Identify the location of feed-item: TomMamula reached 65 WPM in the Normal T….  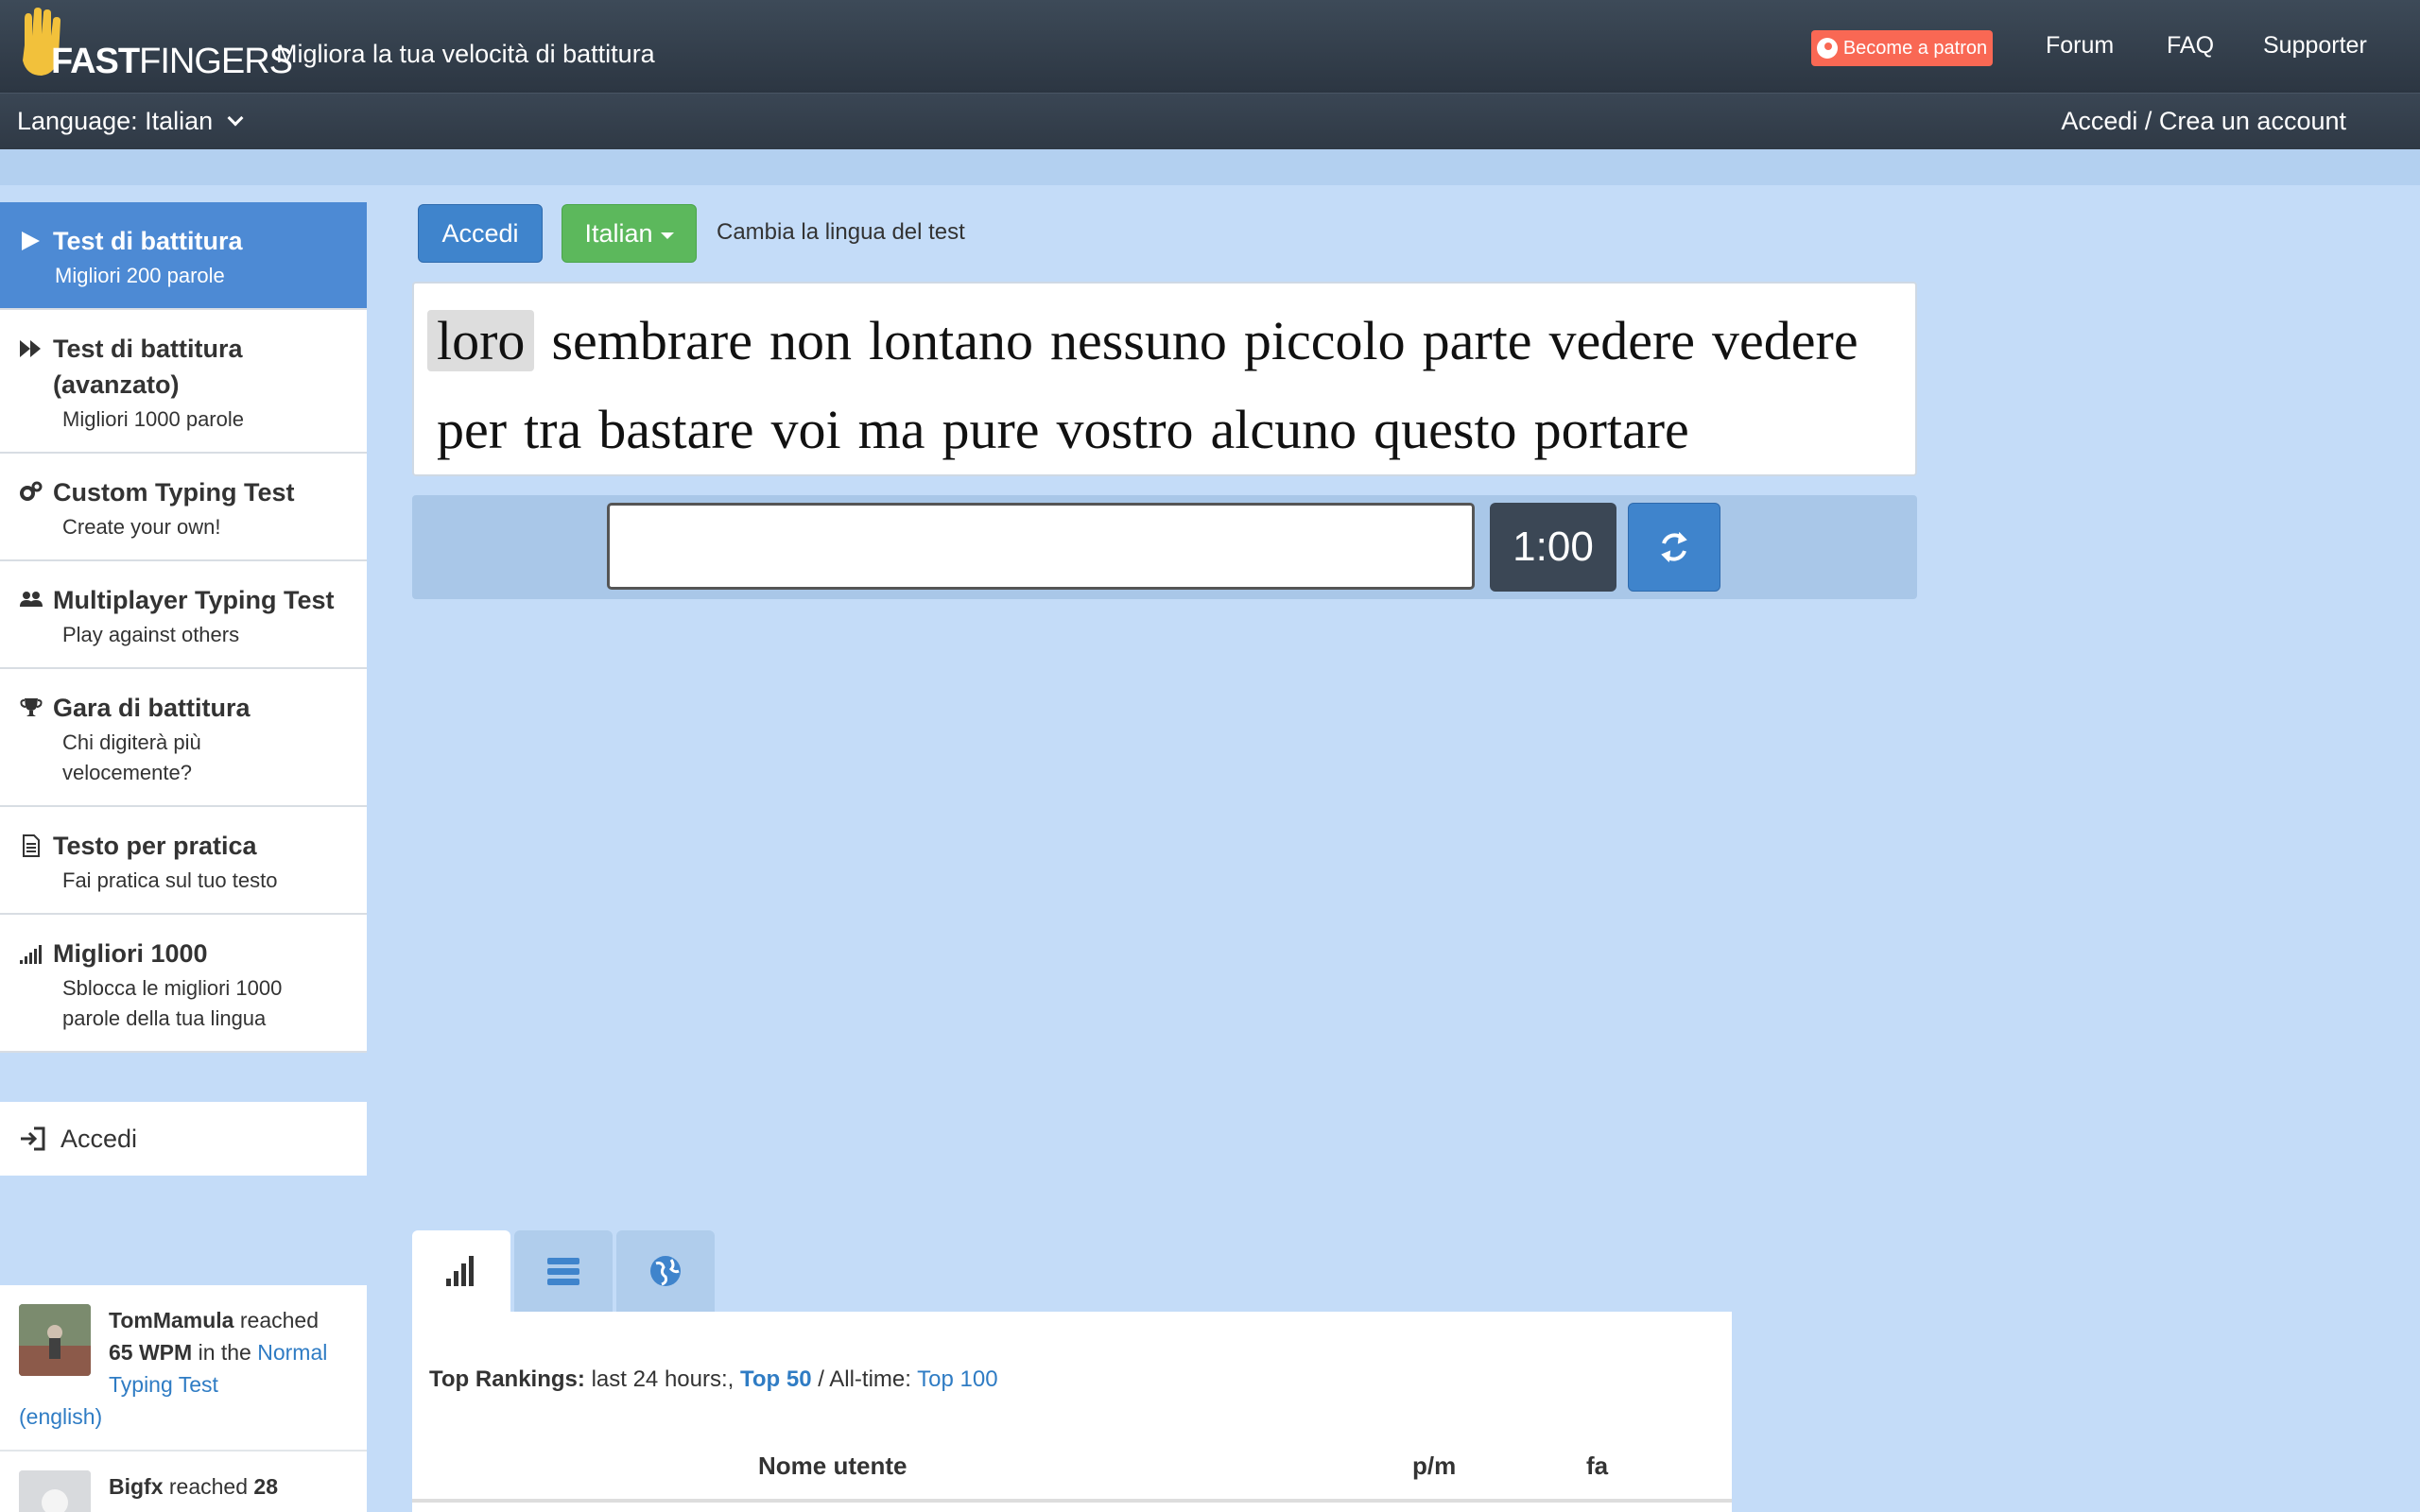
(183, 1368).